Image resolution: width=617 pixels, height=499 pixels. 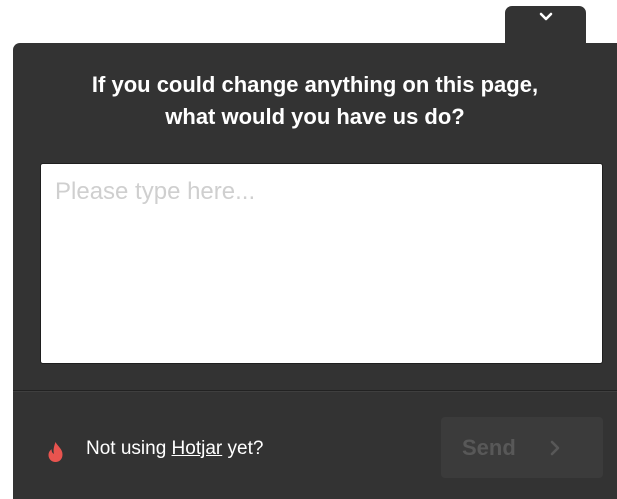 What do you see at coordinates (55, 452) in the screenshot?
I see `hotjar-flame-icon` at bounding box center [55, 452].